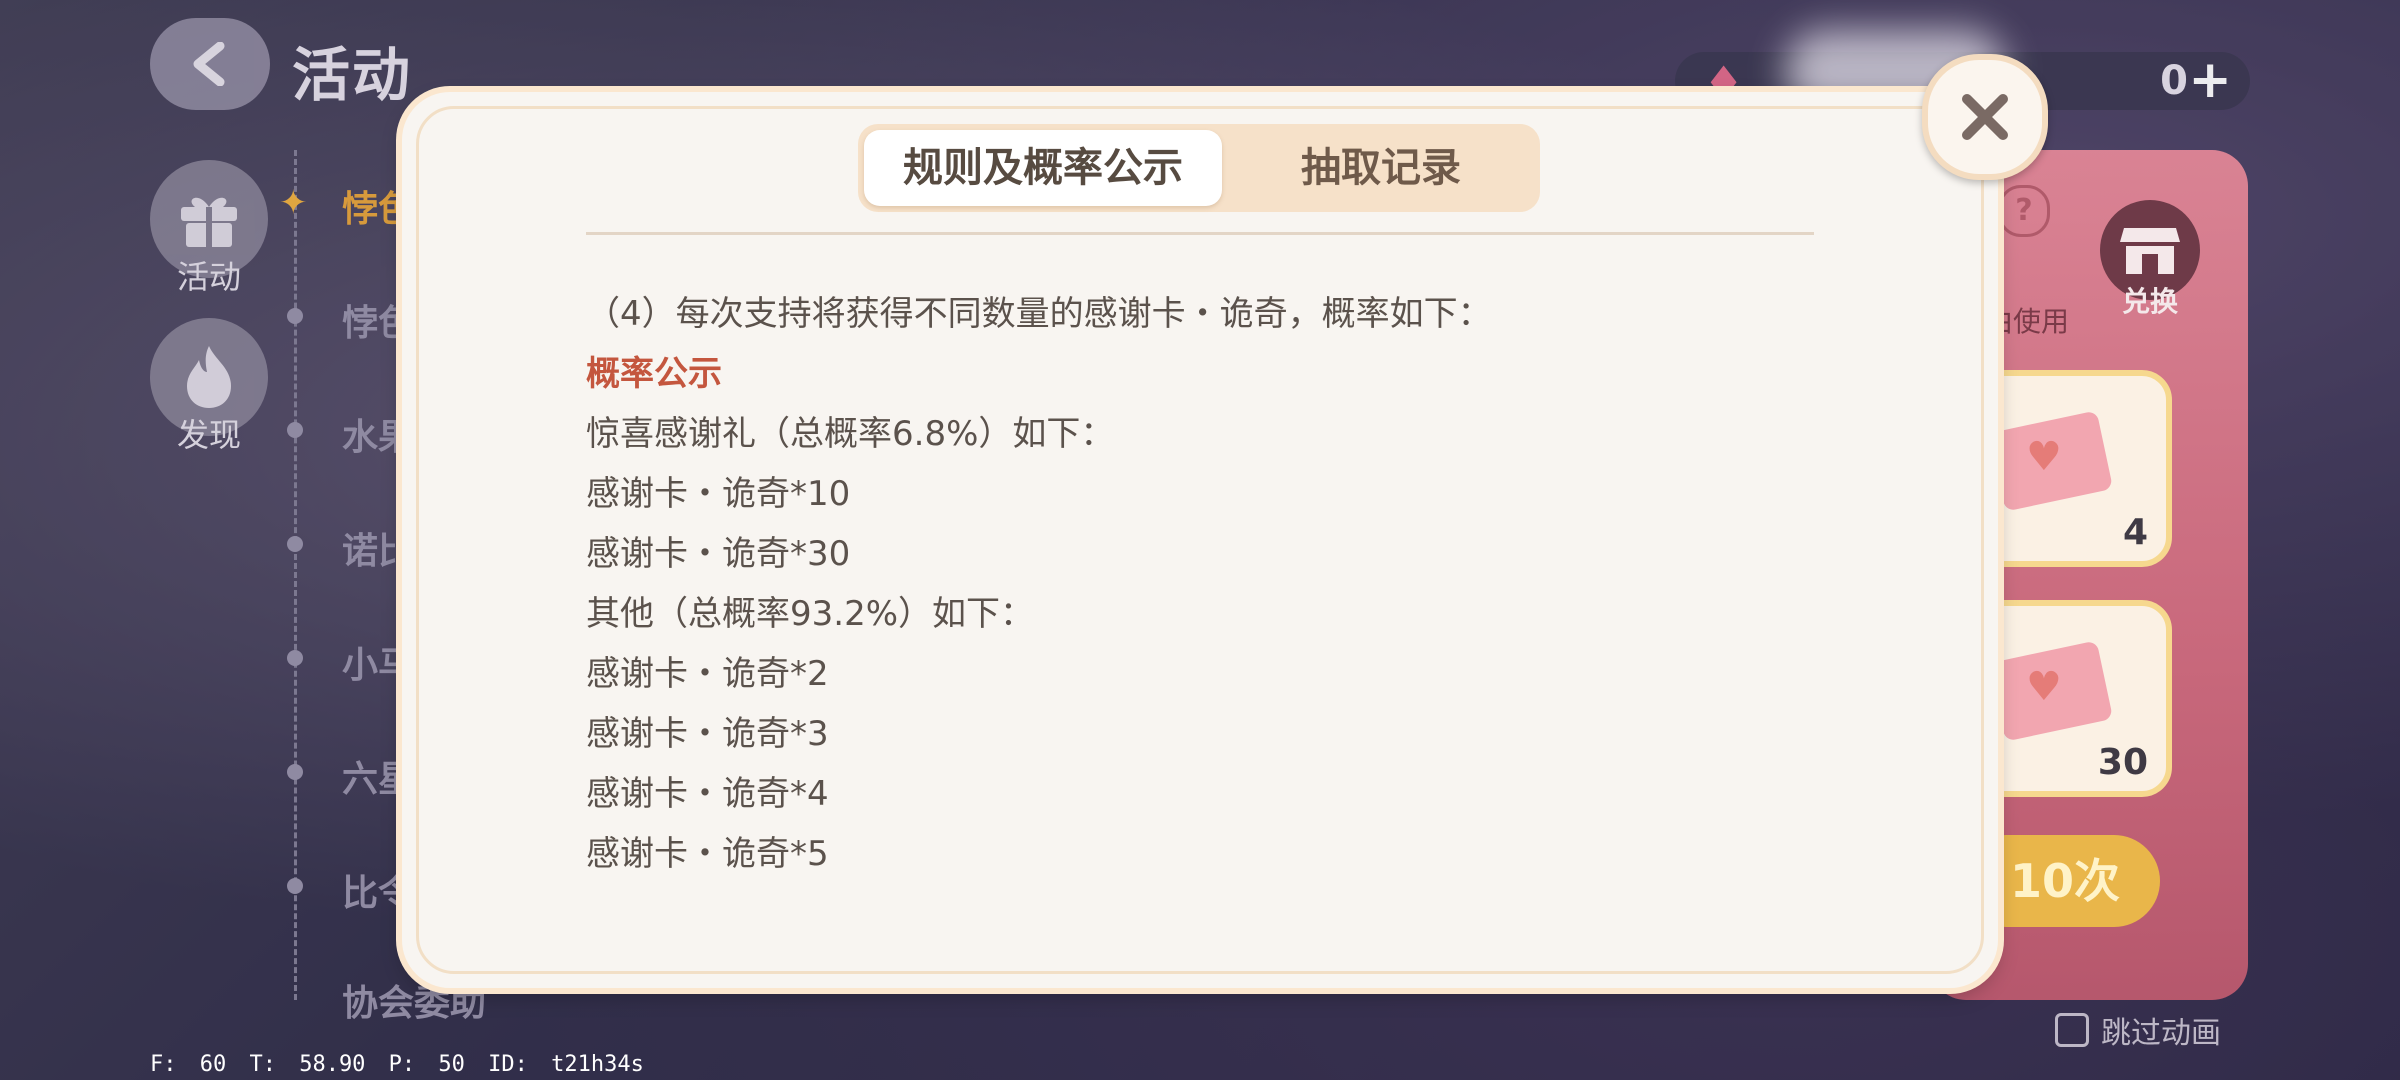 The image size is (2400, 1080). Describe the element at coordinates (293, 203) in the screenshot. I see `active-star-icon: ✦` at that location.